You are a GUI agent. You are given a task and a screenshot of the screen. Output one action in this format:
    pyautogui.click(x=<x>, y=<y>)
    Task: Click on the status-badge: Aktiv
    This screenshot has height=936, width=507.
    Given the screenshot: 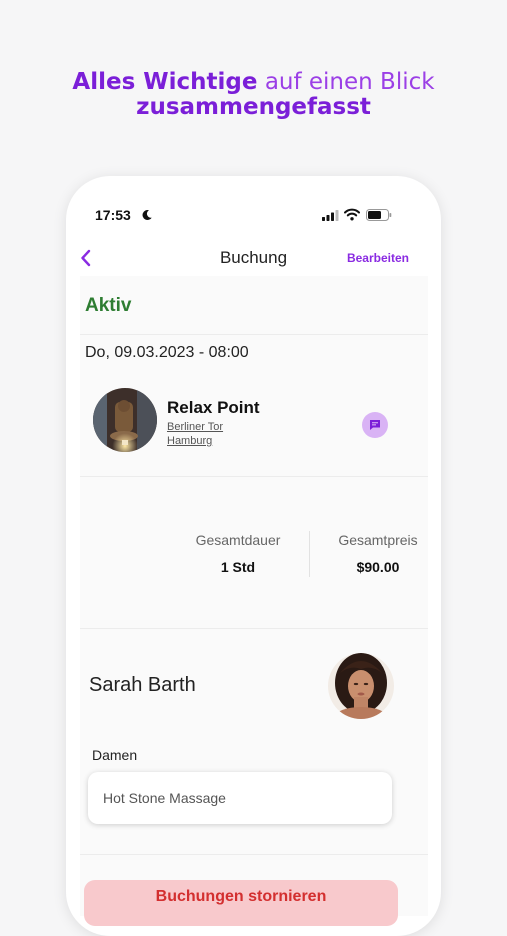 What is the action you would take?
    pyautogui.click(x=108, y=305)
    